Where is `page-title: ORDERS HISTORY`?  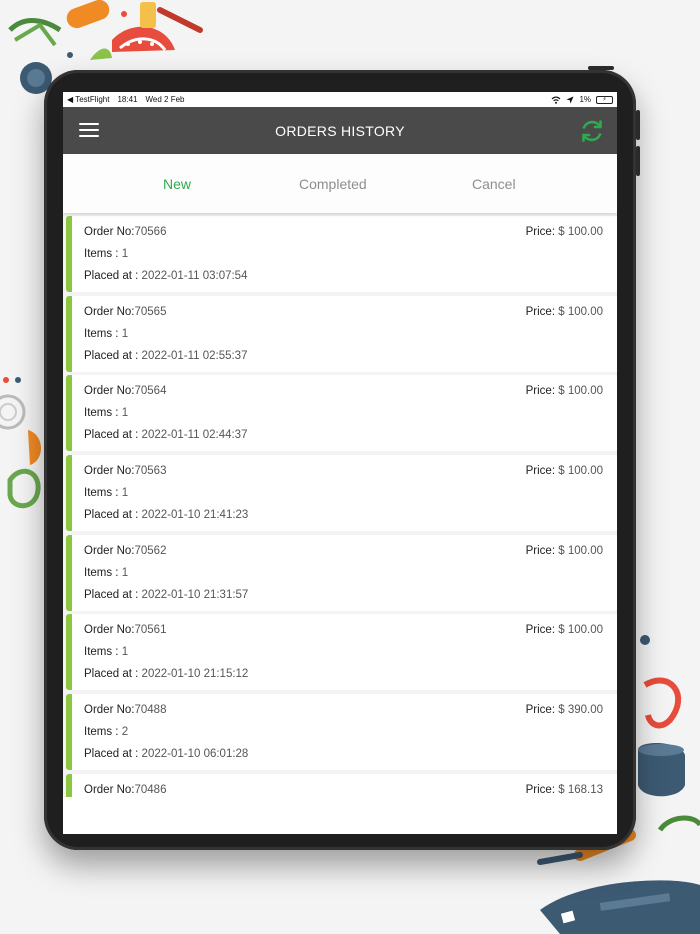
page-title: ORDERS HISTORY is located at coordinates (340, 130).